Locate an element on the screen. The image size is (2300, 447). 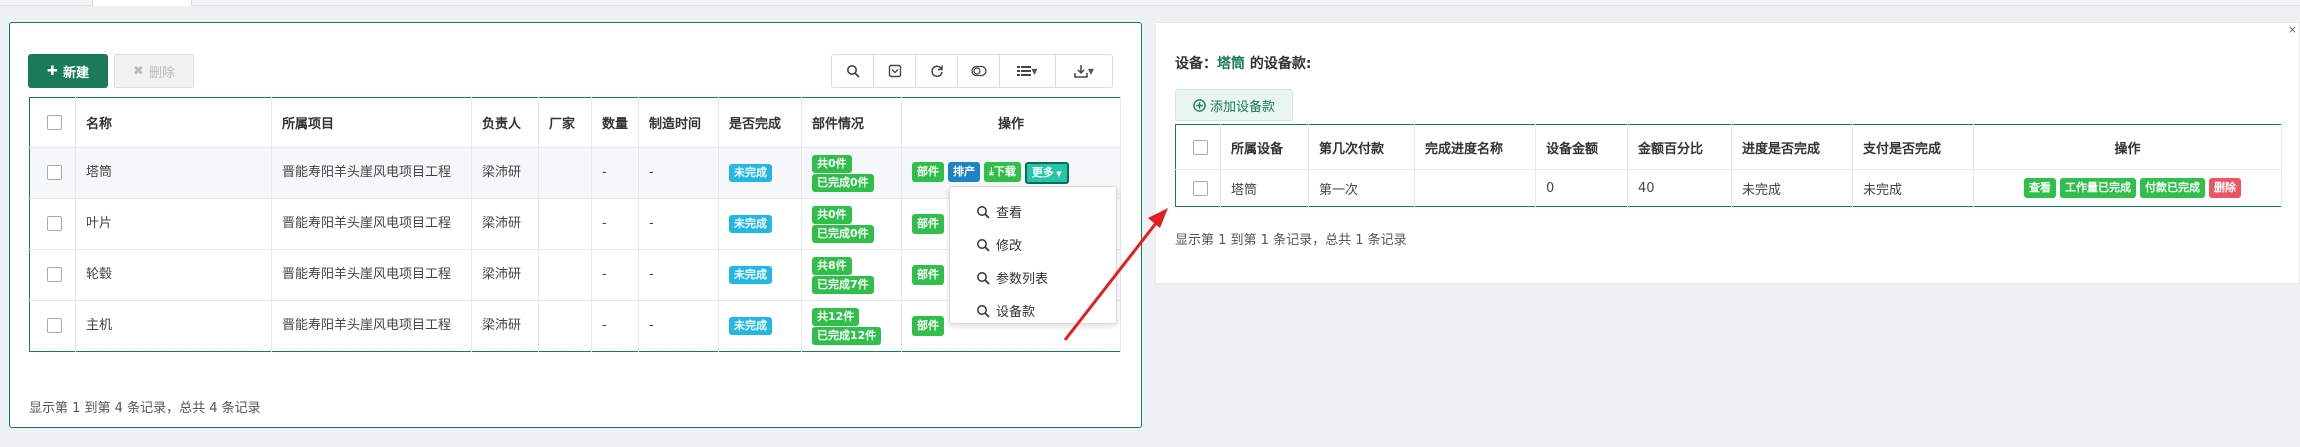
download-button: ⤓下载 is located at coordinates (1002, 172).